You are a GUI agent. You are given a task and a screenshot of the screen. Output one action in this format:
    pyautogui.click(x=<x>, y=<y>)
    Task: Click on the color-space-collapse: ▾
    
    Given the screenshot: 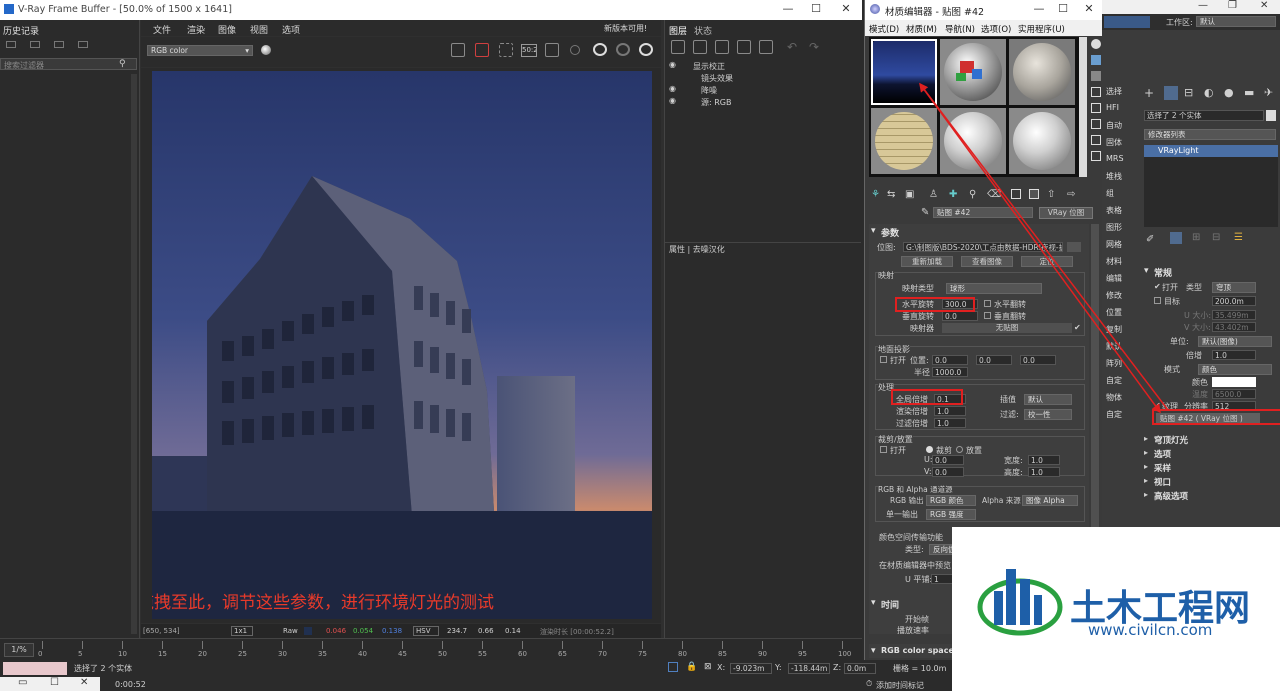 What is the action you would take?
    pyautogui.click(x=873, y=652)
    